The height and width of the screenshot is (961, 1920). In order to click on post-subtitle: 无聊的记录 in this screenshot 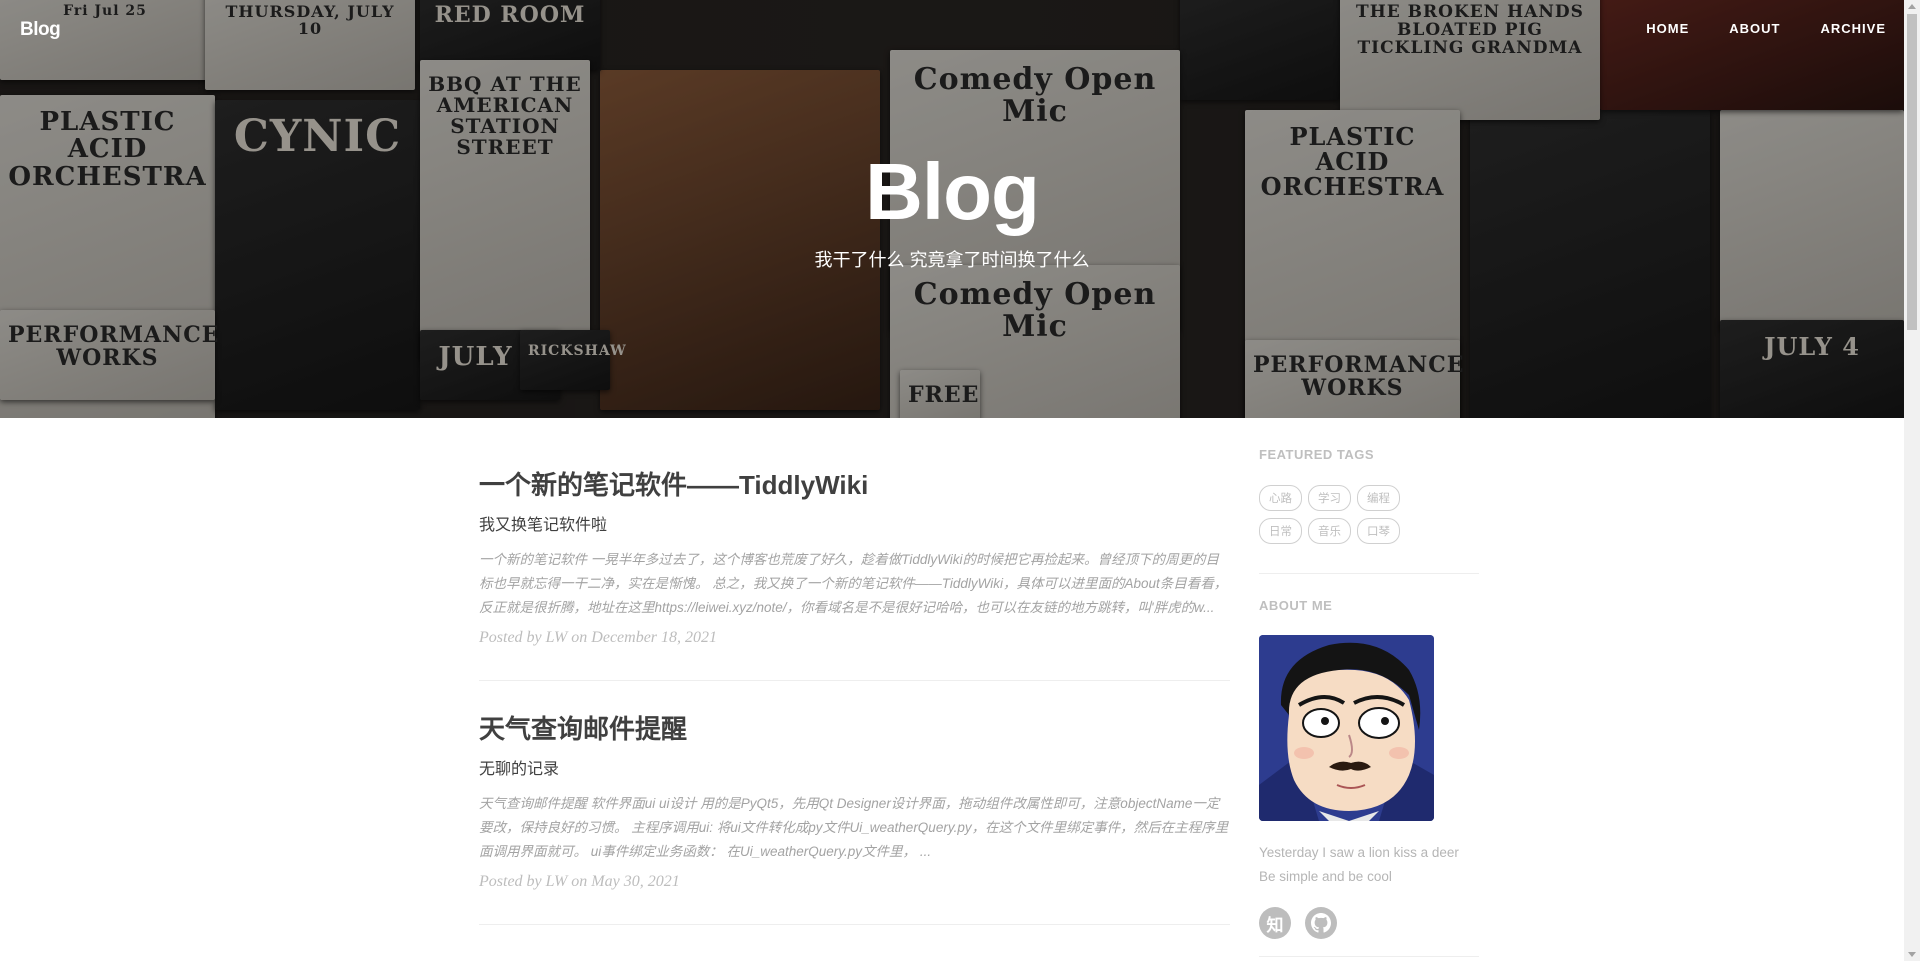, I will do `click(854, 767)`.